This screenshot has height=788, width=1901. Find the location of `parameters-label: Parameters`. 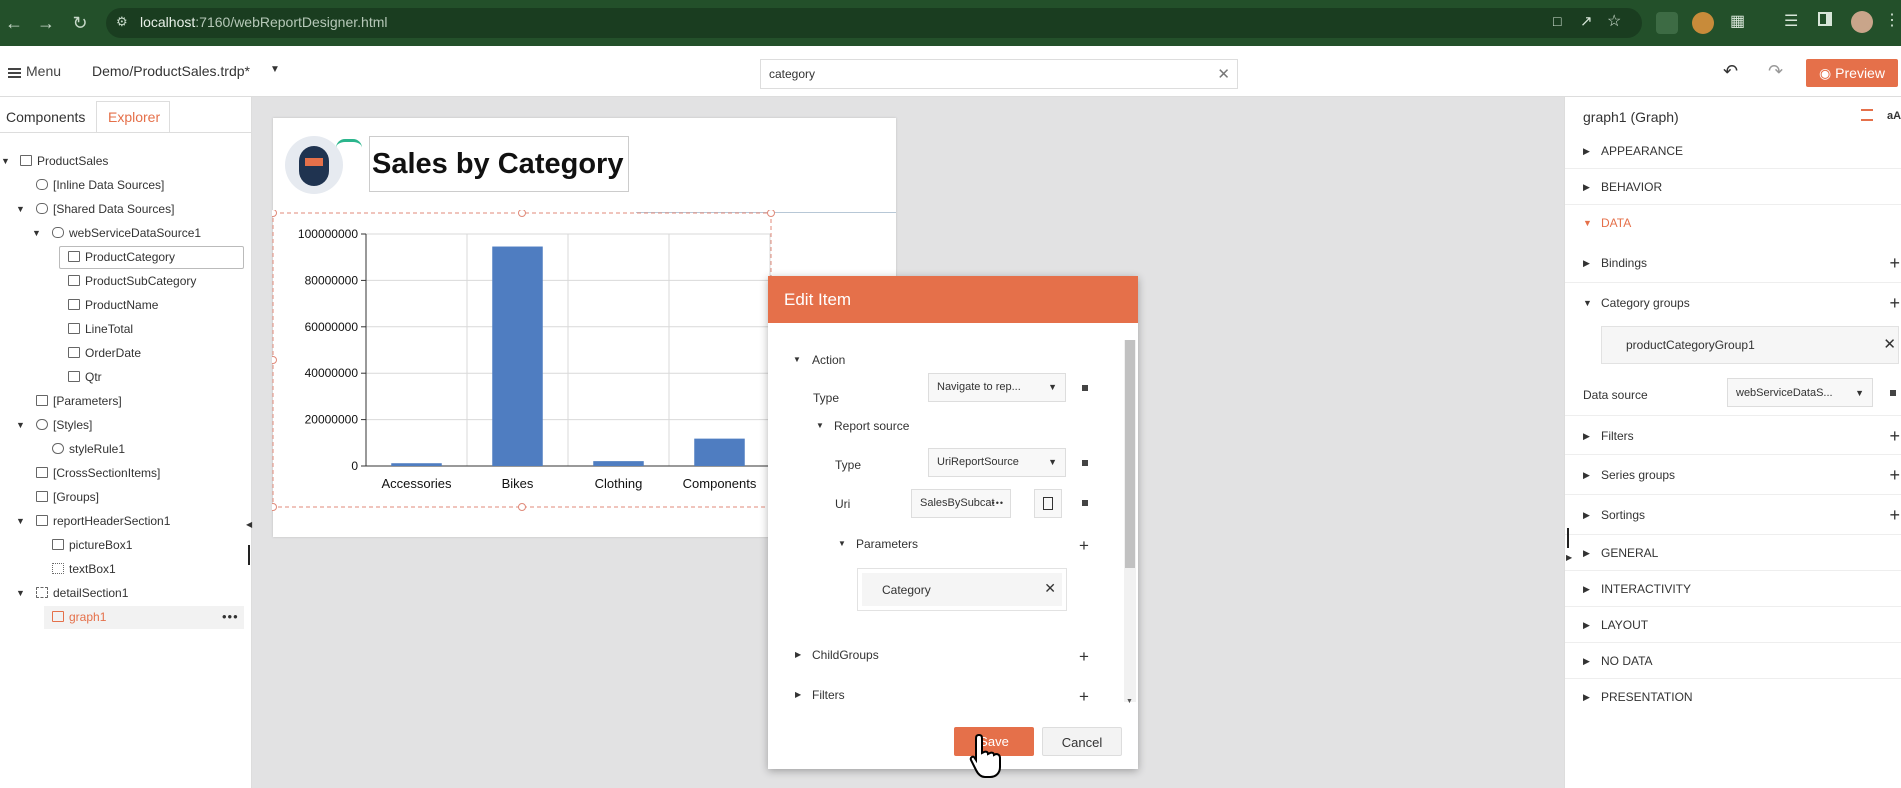

parameters-label: Parameters is located at coordinates (887, 544).